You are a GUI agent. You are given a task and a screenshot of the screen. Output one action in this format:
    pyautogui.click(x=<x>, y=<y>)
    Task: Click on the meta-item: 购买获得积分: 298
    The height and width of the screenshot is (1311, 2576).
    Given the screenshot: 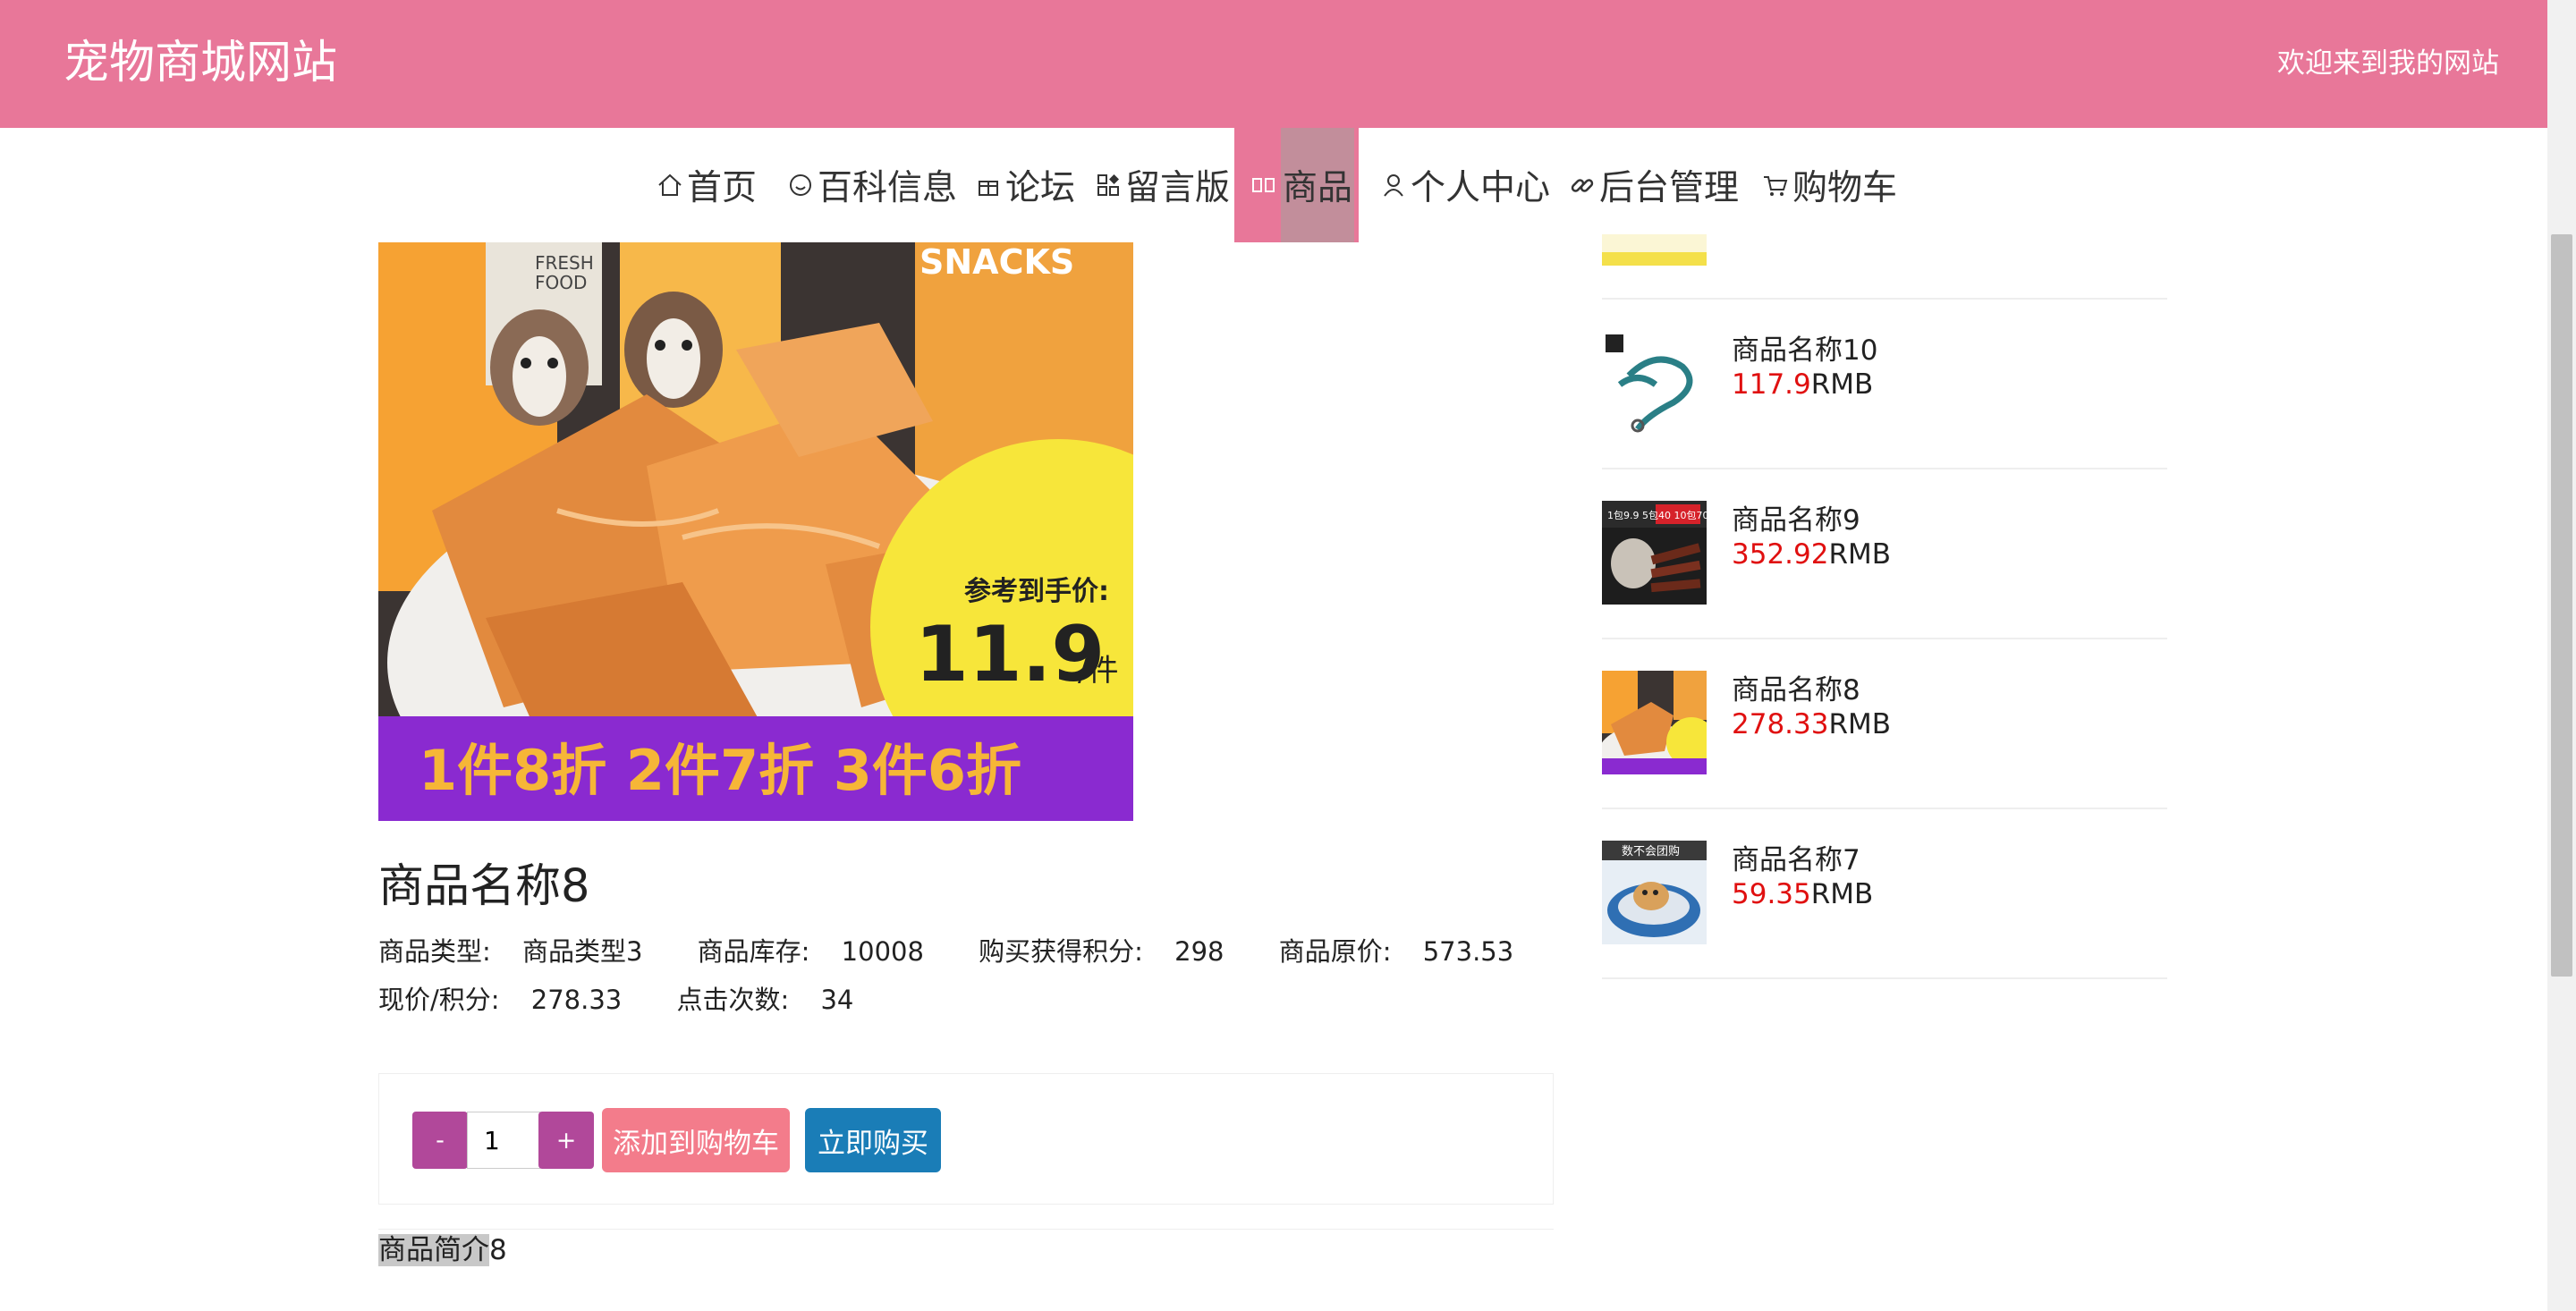 What is the action you would take?
    pyautogui.click(x=1113, y=951)
    